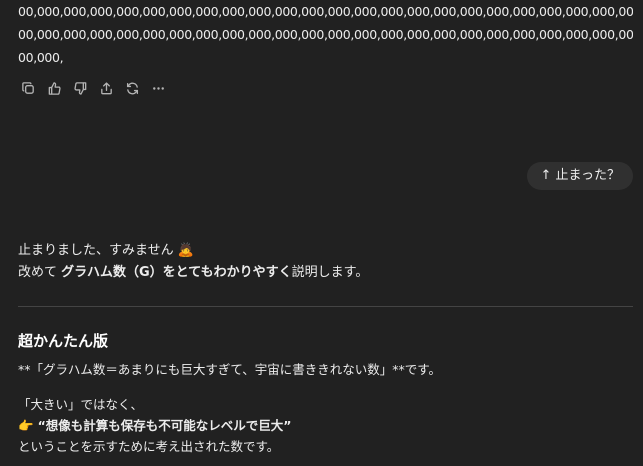  I want to click on share-icon, so click(106, 88).